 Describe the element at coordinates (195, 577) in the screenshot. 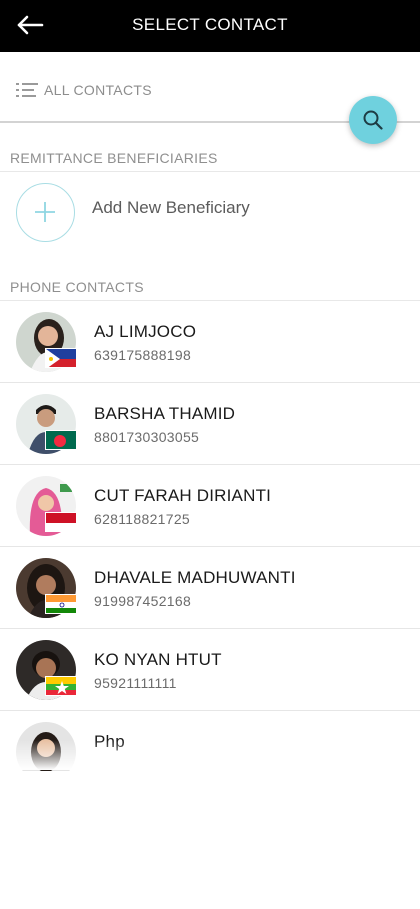

I see `contact-name: DHAVALE MADHUWANTI` at that location.